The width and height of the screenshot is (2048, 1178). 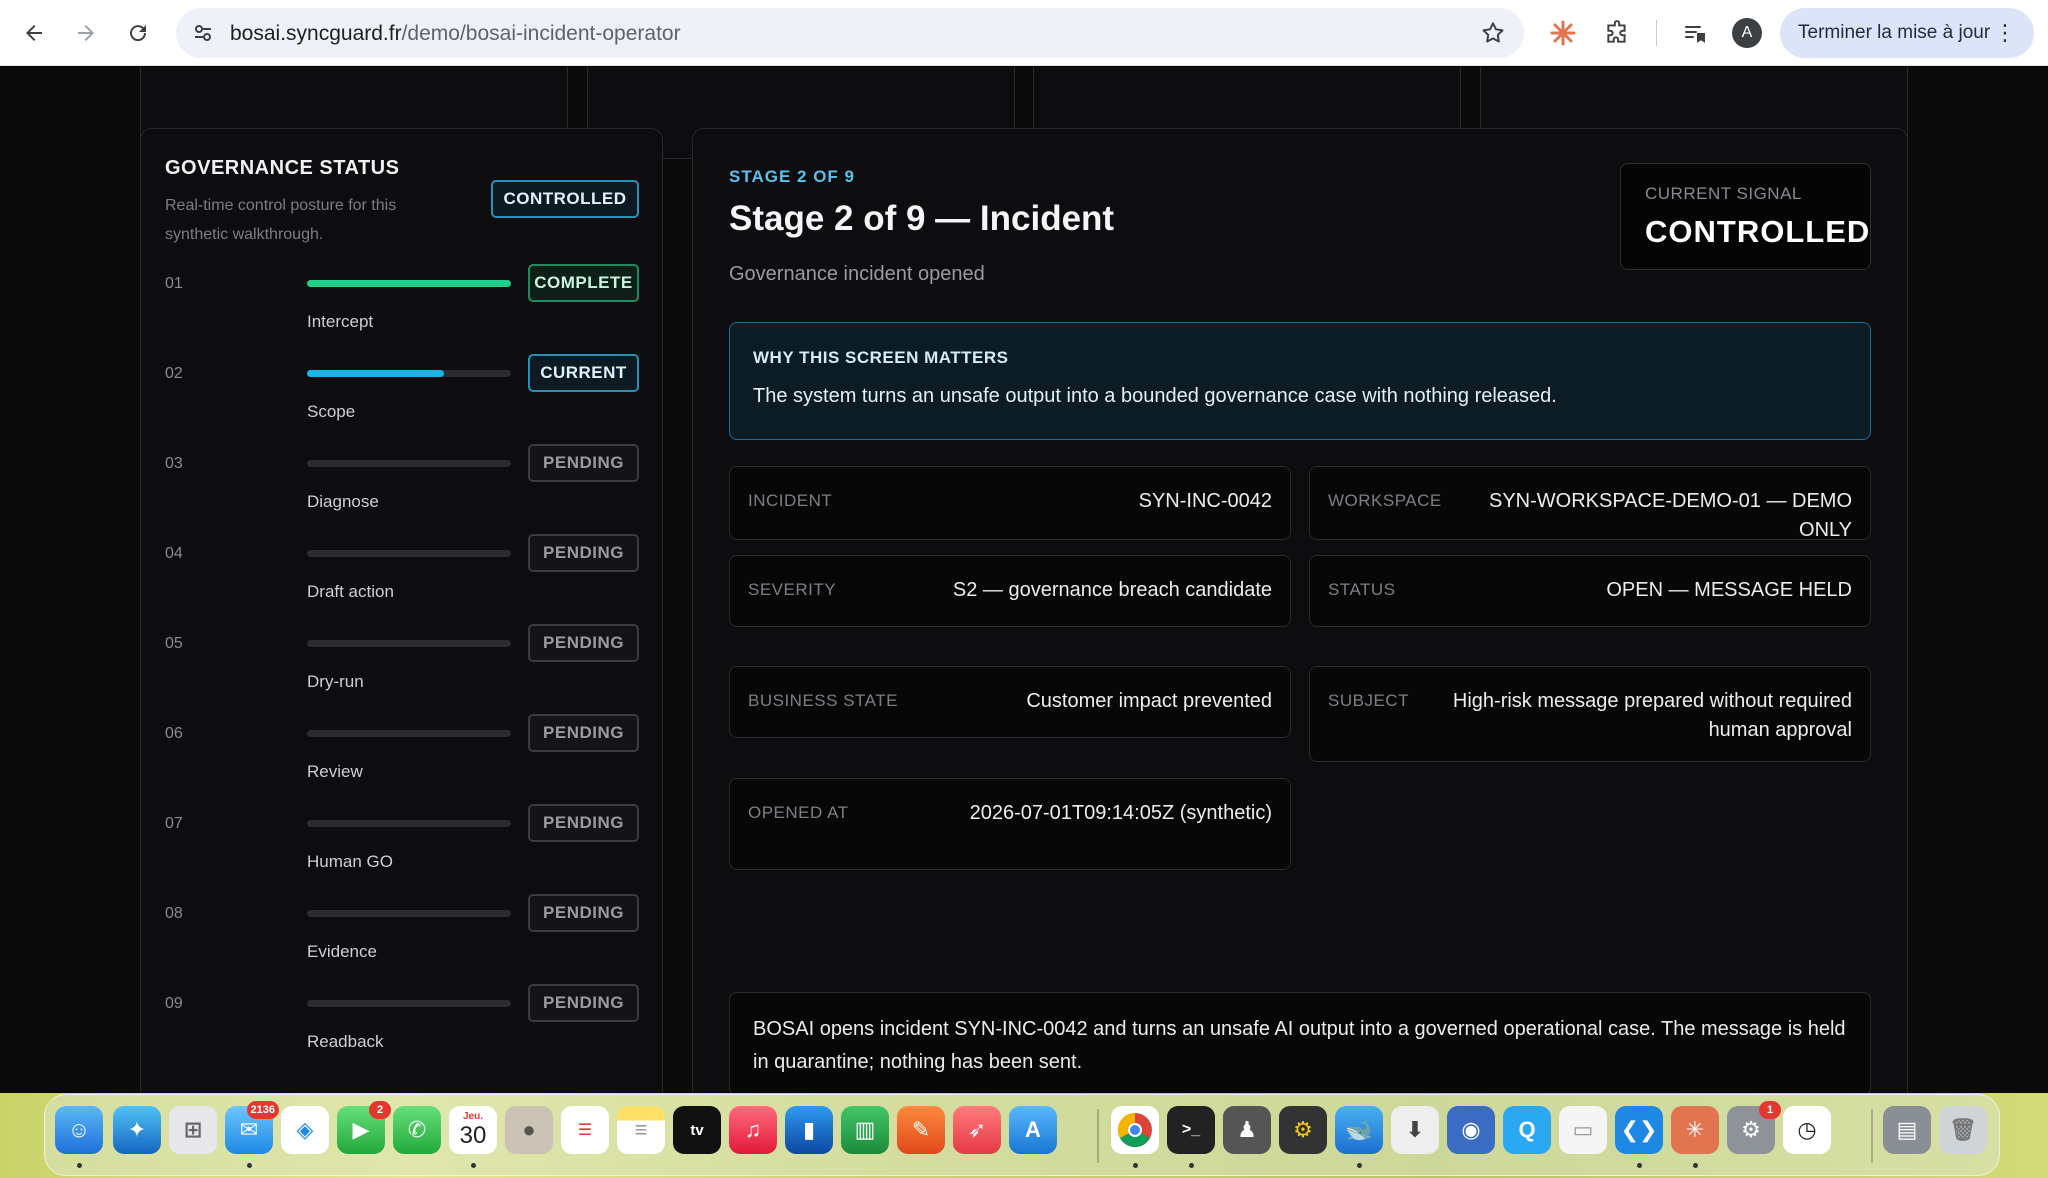 What do you see at coordinates (174, 373) in the screenshot?
I see `step-number: 02` at bounding box center [174, 373].